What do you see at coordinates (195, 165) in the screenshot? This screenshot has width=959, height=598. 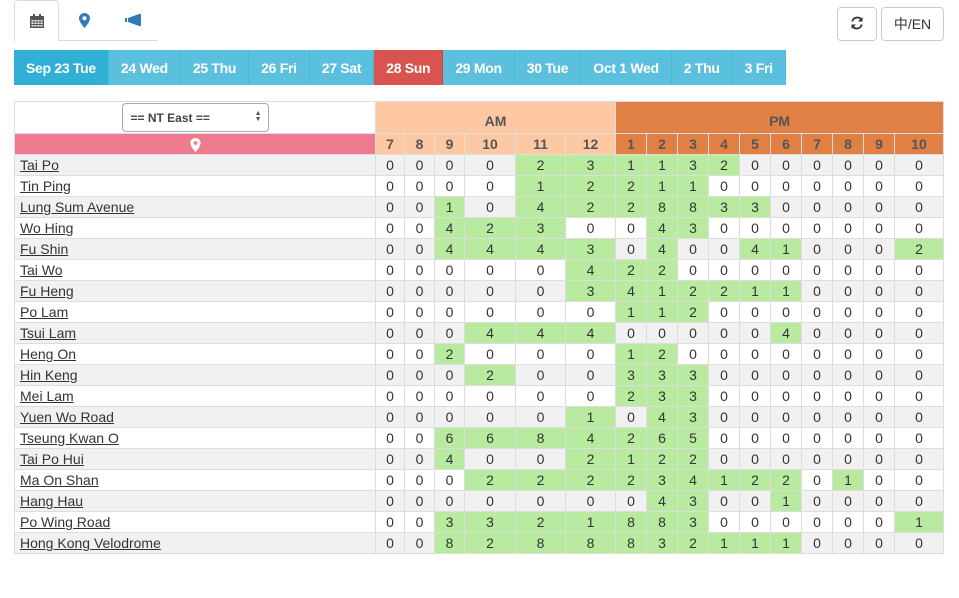 I see `station-cell: Tai Po` at bounding box center [195, 165].